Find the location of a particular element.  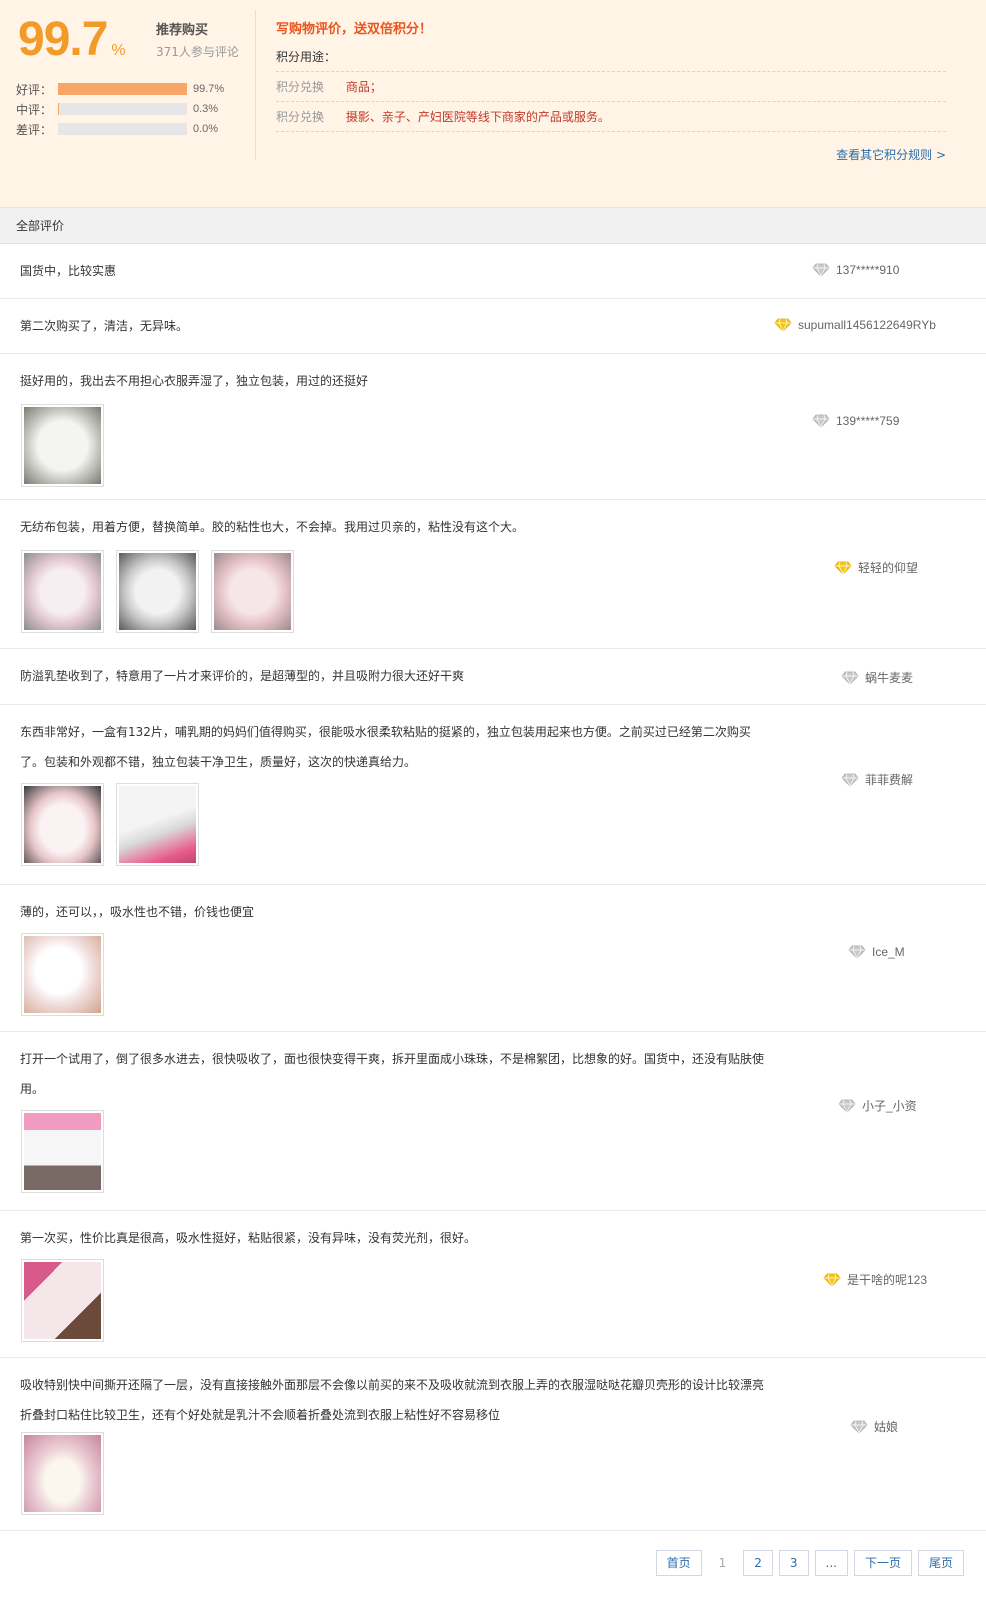

rating-bar-good: 好评： 99.7% is located at coordinates (120, 89).